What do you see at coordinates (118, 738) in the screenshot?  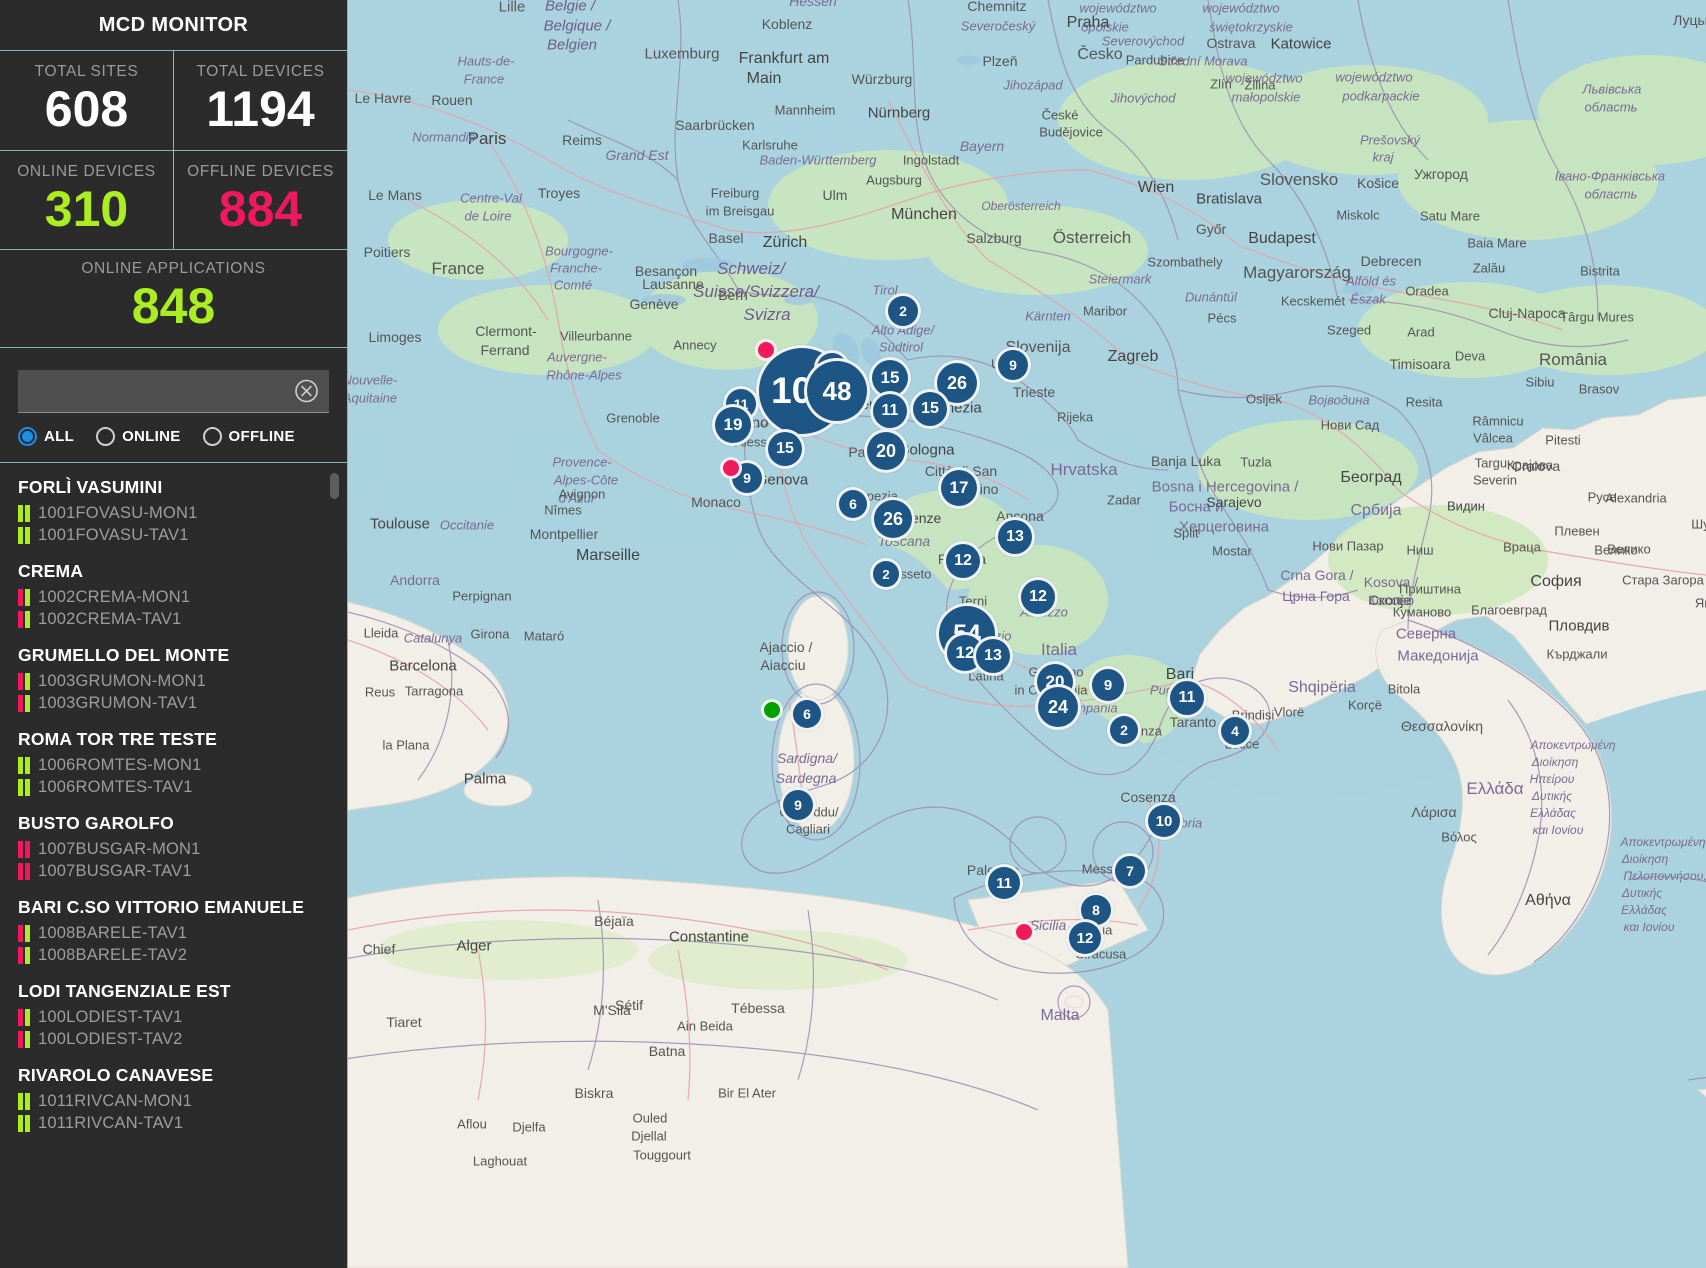 I see `site-name: ROMA TOR TRE TESTE` at bounding box center [118, 738].